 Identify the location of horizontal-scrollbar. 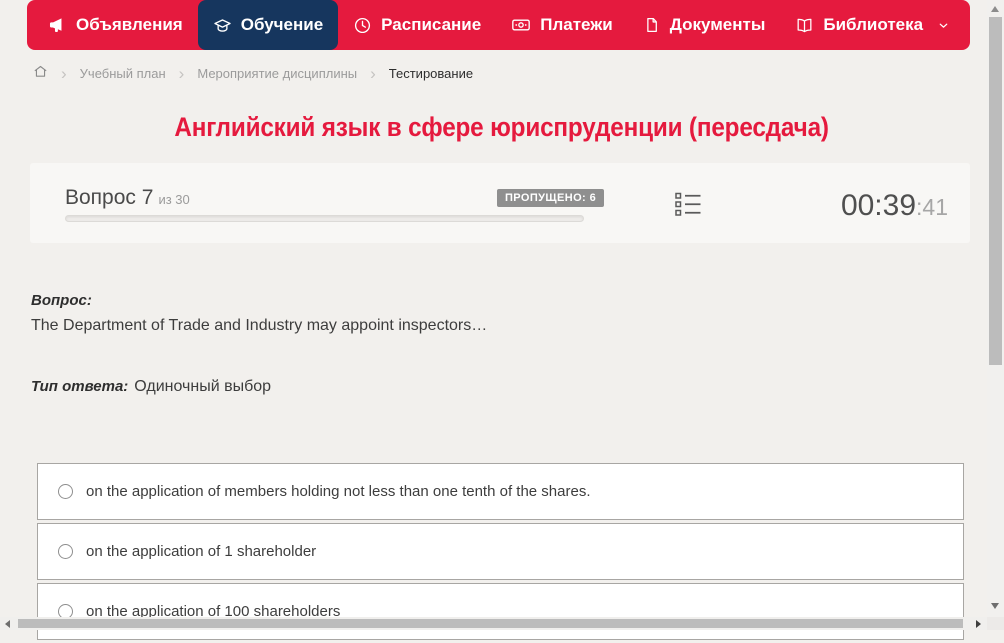
(493, 623).